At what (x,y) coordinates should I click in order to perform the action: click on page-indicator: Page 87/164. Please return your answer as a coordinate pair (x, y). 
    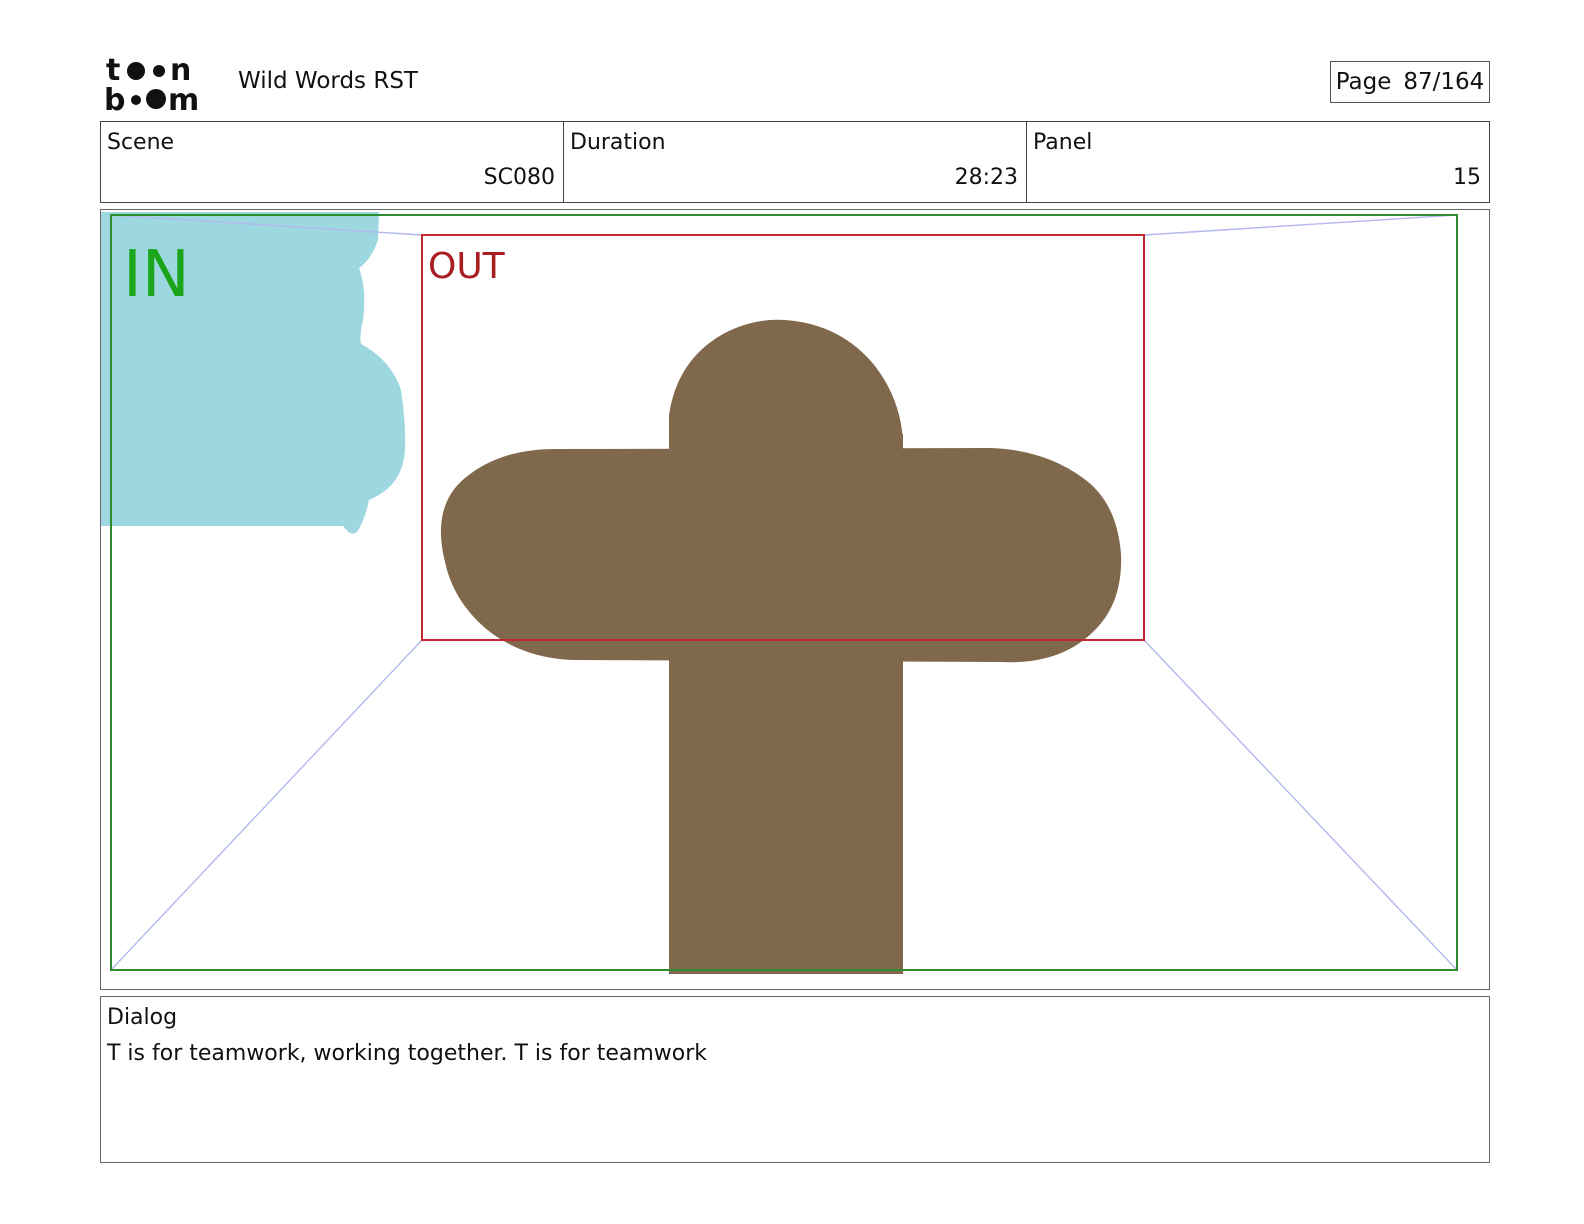
    Looking at the image, I should click on (1410, 82).